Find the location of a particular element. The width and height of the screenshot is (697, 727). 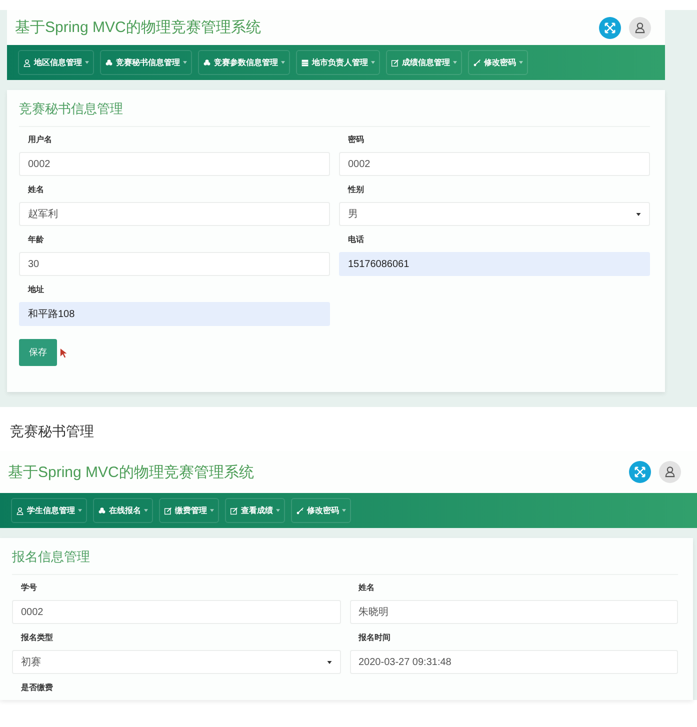

nav-menu-button: 竞赛参数信息管理 is located at coordinates (244, 62).